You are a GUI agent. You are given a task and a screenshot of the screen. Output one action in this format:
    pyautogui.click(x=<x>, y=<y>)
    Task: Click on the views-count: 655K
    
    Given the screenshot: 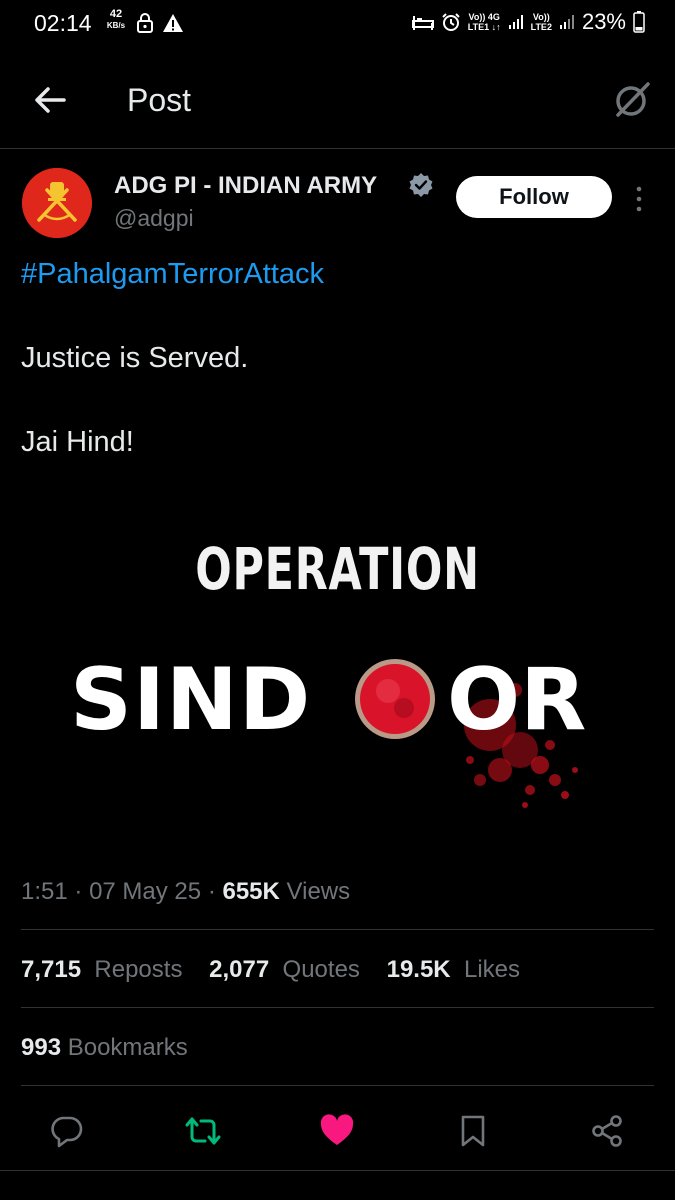 What is the action you would take?
    pyautogui.click(x=251, y=891)
    